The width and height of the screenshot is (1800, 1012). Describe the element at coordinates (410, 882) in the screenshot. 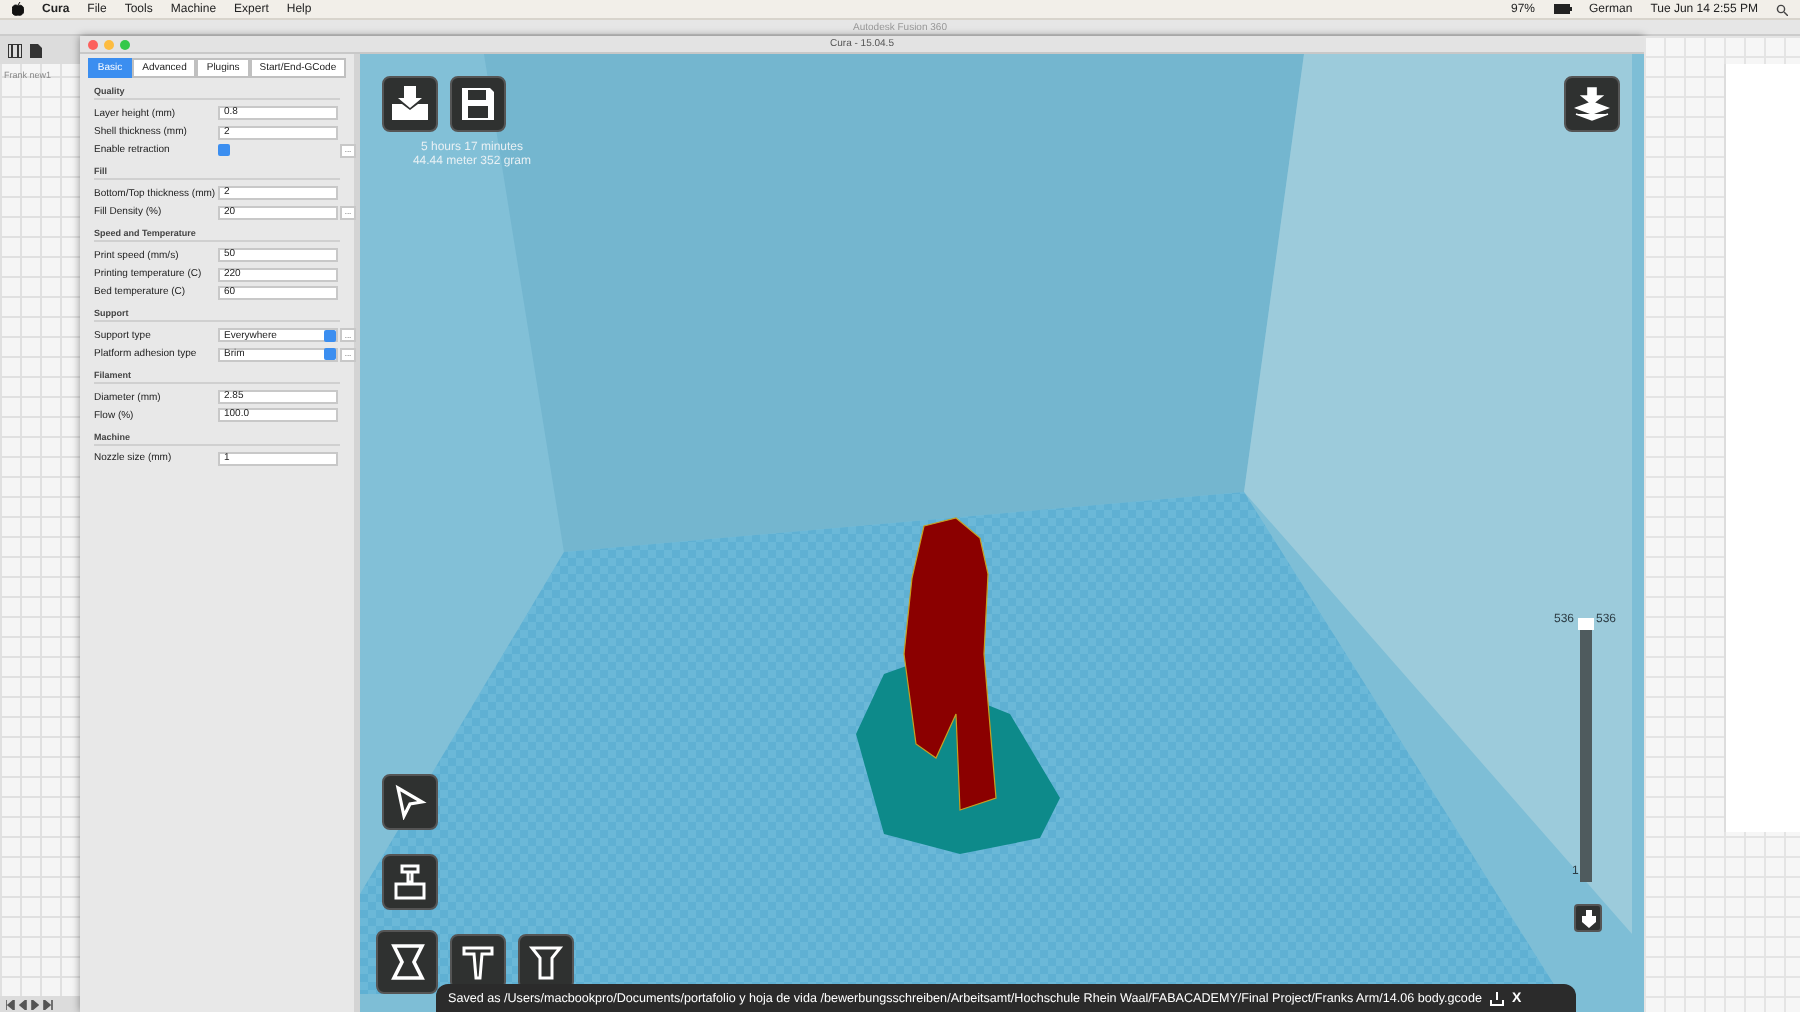

I see `scale-button` at that location.